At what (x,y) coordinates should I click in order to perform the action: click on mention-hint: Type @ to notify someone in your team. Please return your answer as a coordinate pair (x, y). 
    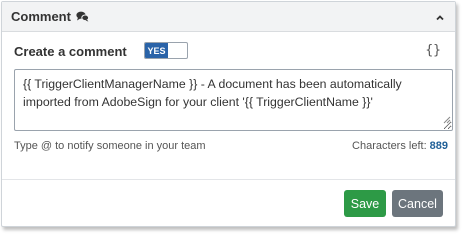
    Looking at the image, I should click on (110, 146).